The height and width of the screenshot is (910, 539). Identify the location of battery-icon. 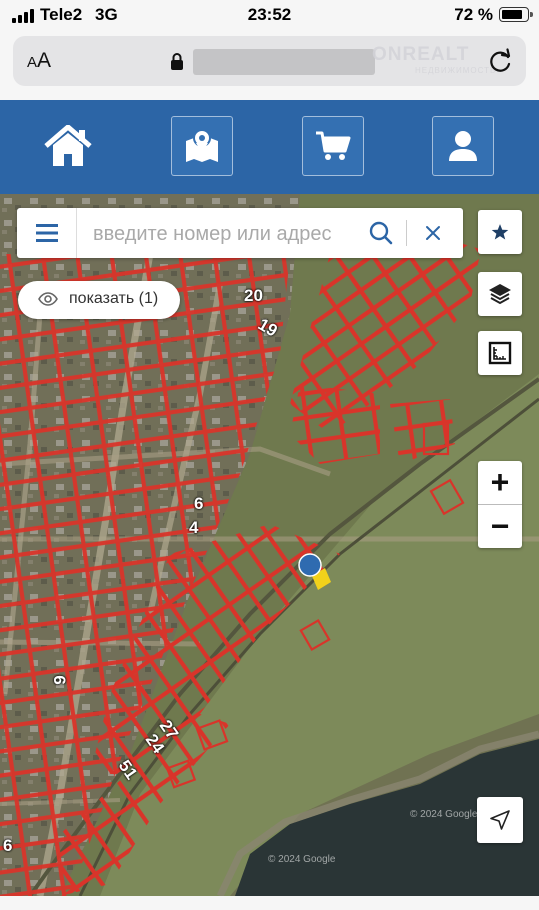
(516, 14).